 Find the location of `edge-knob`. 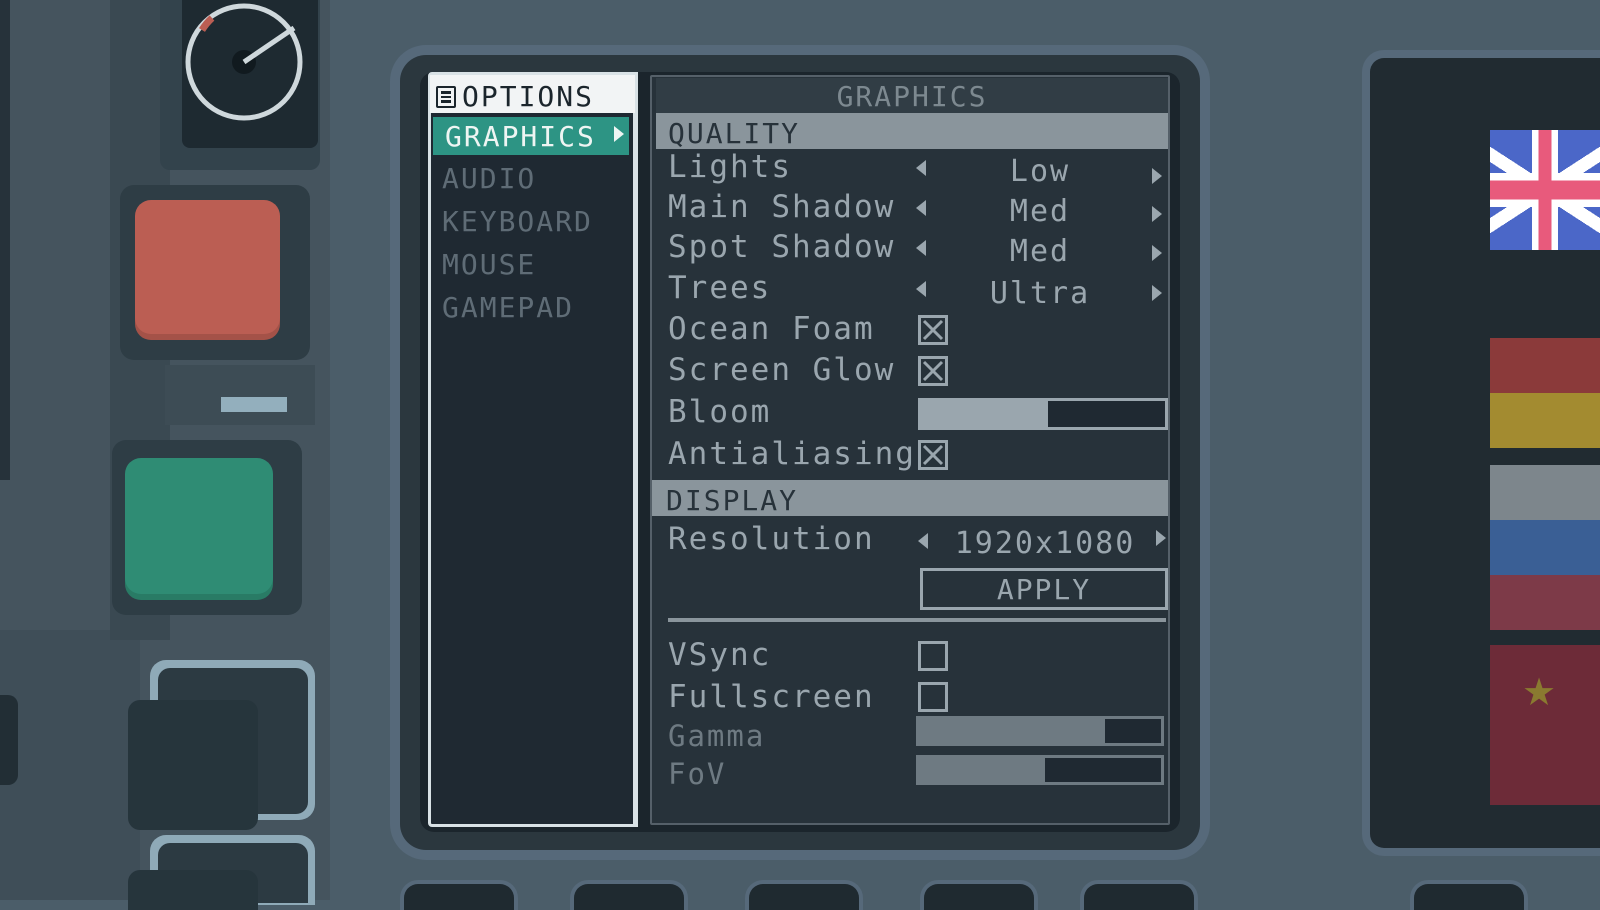

edge-knob is located at coordinates (9, 740).